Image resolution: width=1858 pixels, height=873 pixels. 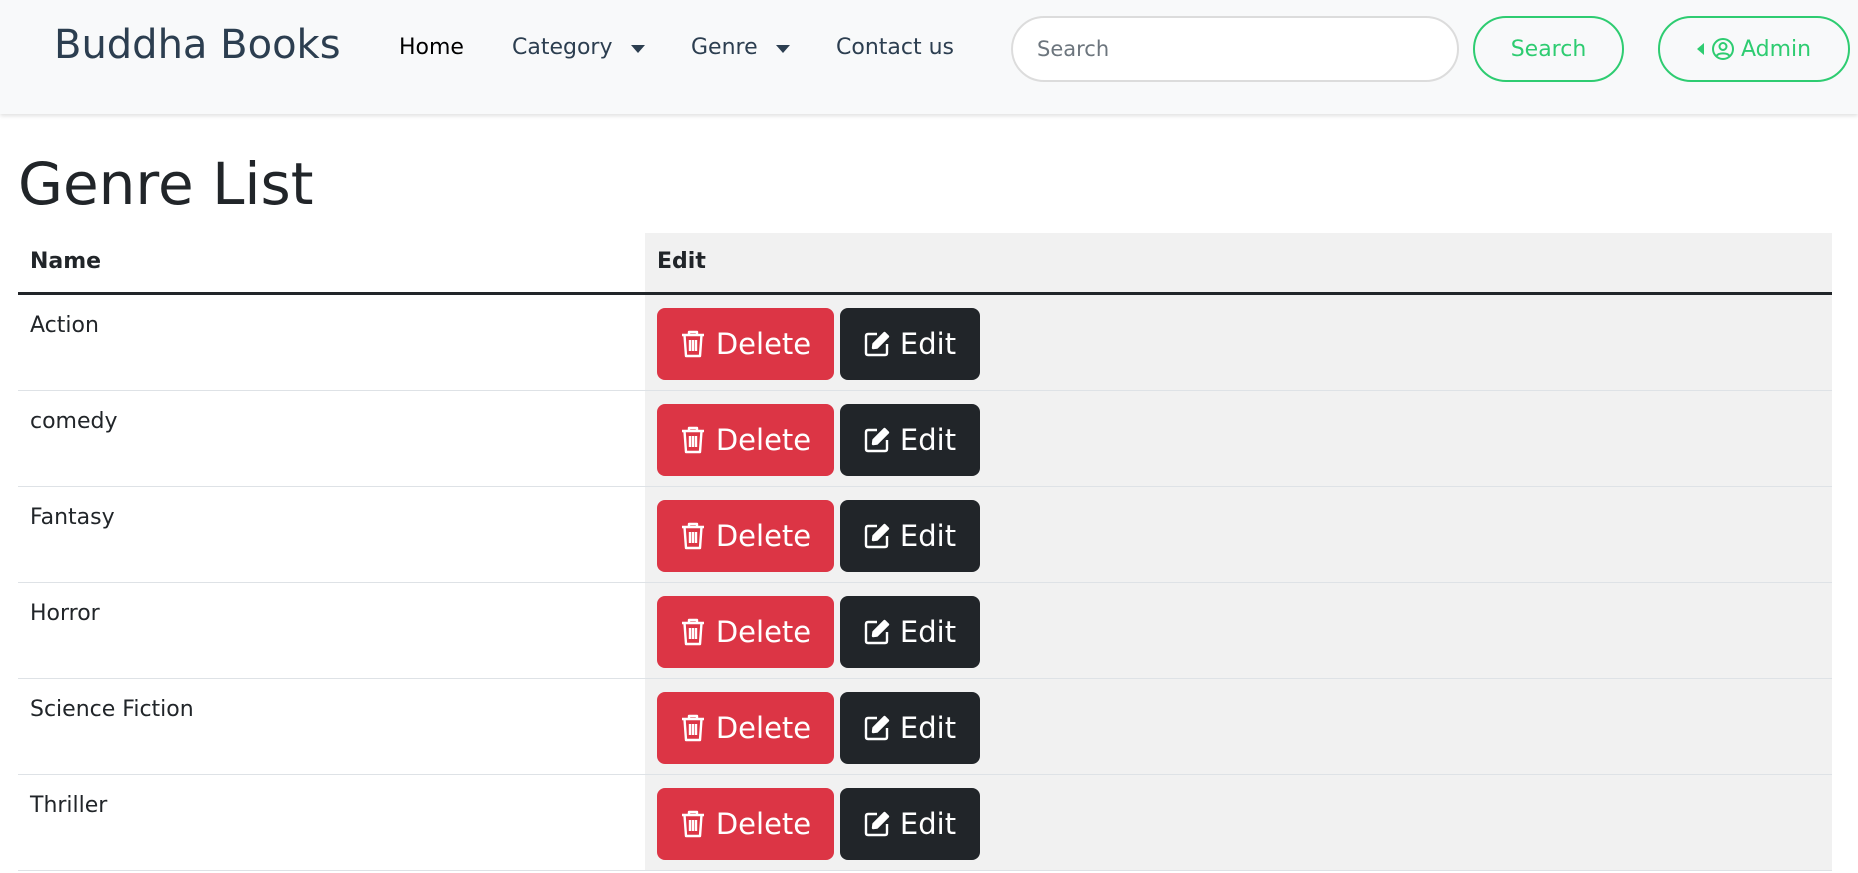 I want to click on search-button-label: Search, so click(x=1548, y=49).